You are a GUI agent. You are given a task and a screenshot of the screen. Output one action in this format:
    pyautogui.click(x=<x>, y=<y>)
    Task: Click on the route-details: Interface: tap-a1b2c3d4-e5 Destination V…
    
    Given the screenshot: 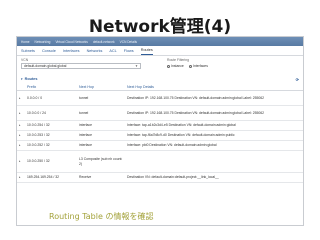 What is the action you would take?
    pyautogui.click(x=214, y=125)
    